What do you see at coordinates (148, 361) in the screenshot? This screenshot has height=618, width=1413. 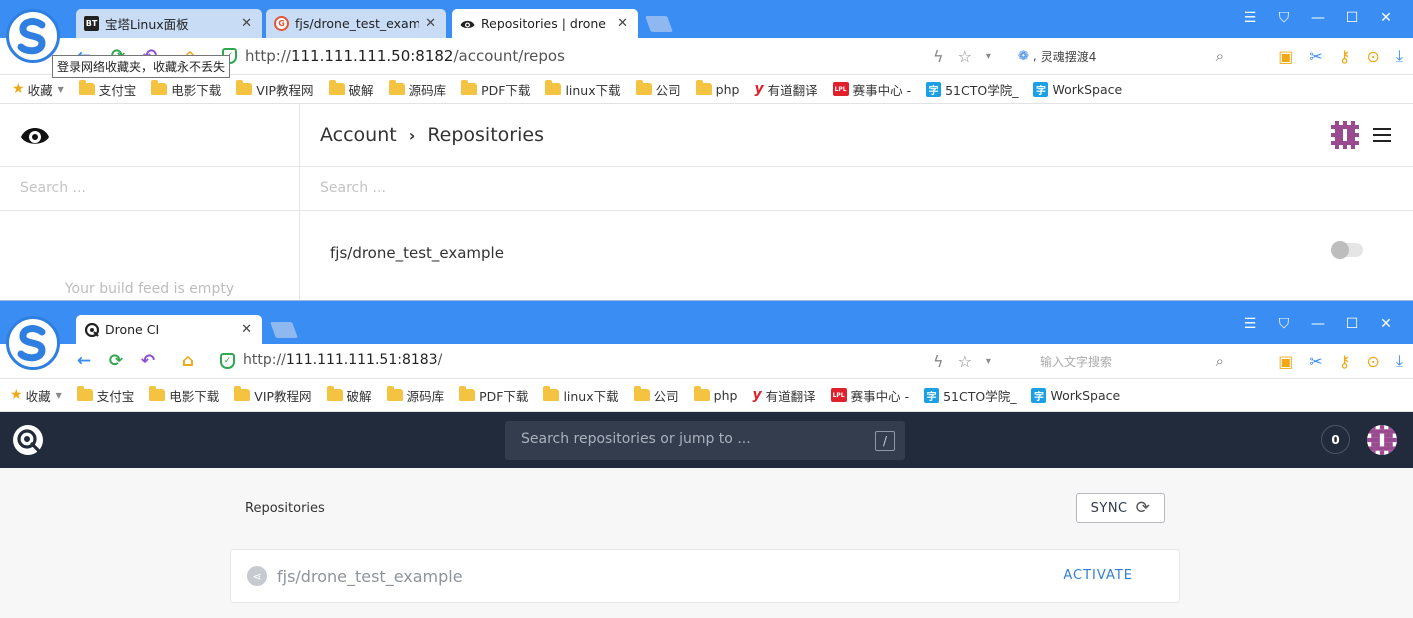 I see `undo-icon: ↶` at bounding box center [148, 361].